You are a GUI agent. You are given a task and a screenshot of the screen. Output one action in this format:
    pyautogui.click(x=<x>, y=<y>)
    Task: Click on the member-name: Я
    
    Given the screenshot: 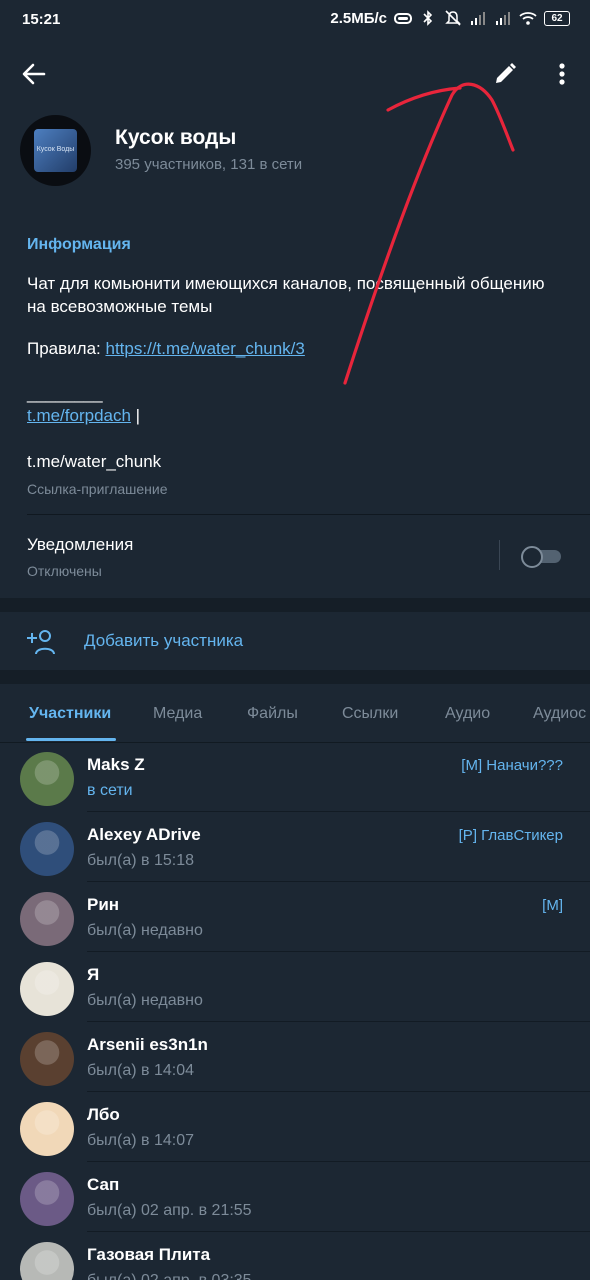 What is the action you would take?
    pyautogui.click(x=93, y=974)
    